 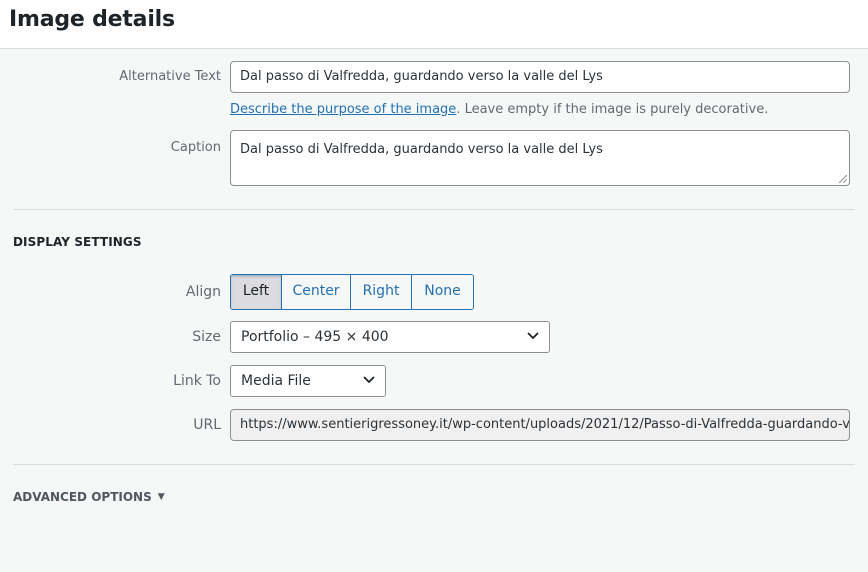 What do you see at coordinates (381, 292) in the screenshot?
I see `align-right-button: Right` at bounding box center [381, 292].